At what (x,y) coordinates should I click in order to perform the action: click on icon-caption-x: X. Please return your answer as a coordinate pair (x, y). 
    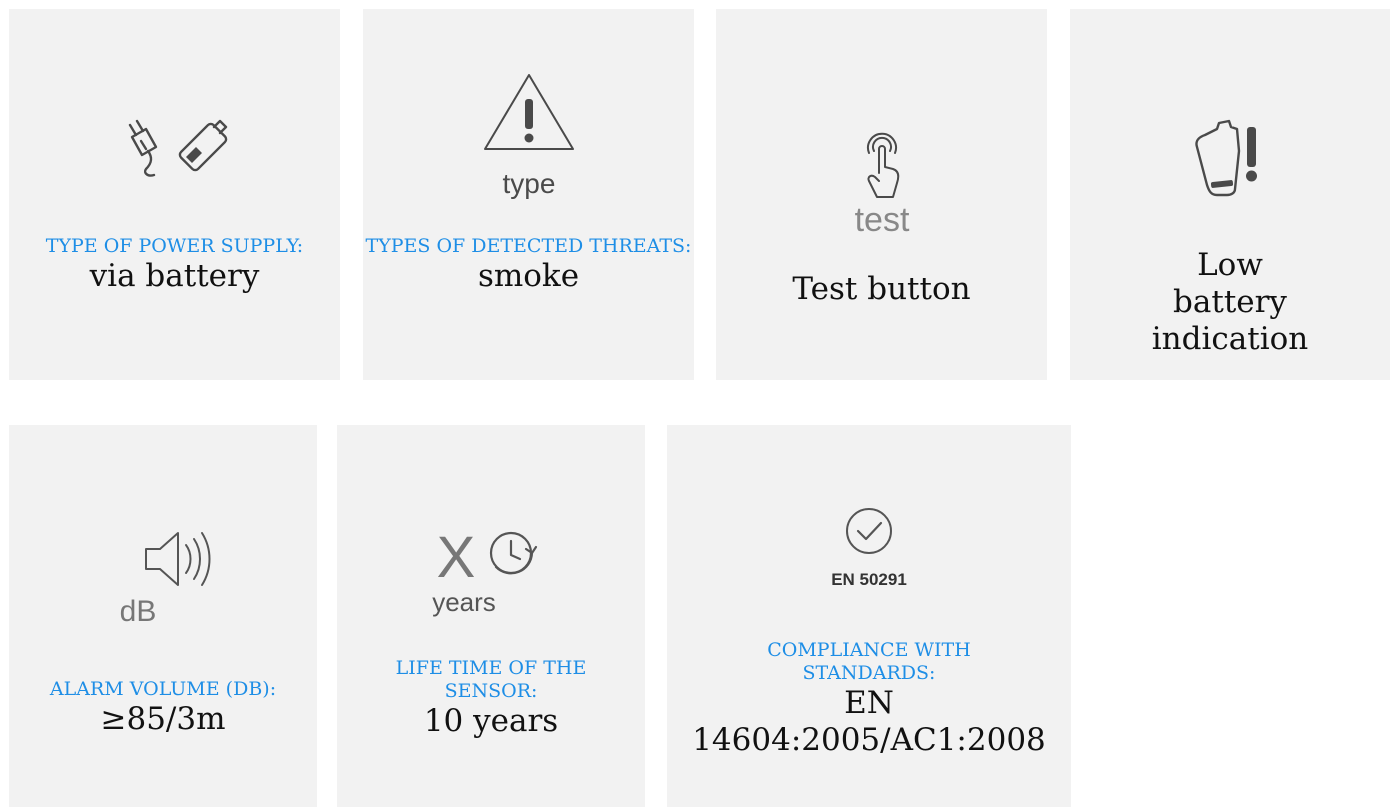
    Looking at the image, I should click on (456, 557).